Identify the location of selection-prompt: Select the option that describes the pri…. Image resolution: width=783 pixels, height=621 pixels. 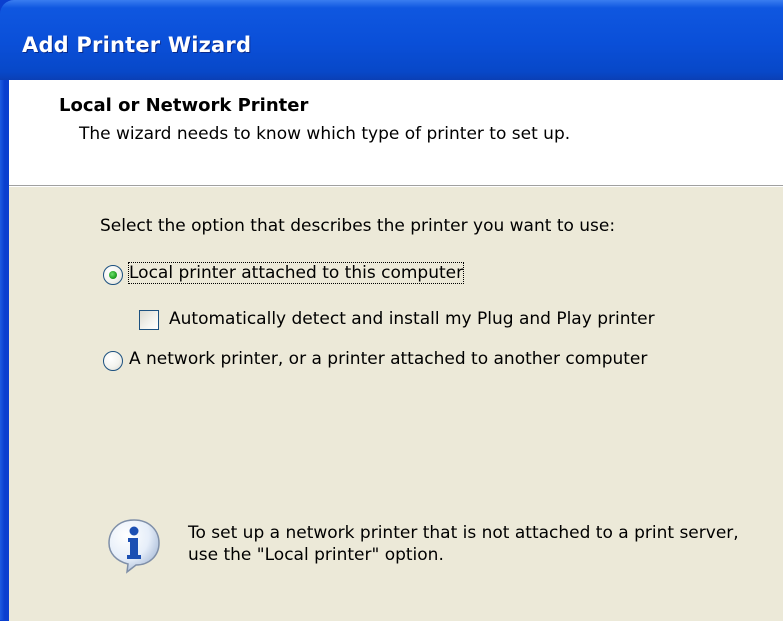
(358, 226).